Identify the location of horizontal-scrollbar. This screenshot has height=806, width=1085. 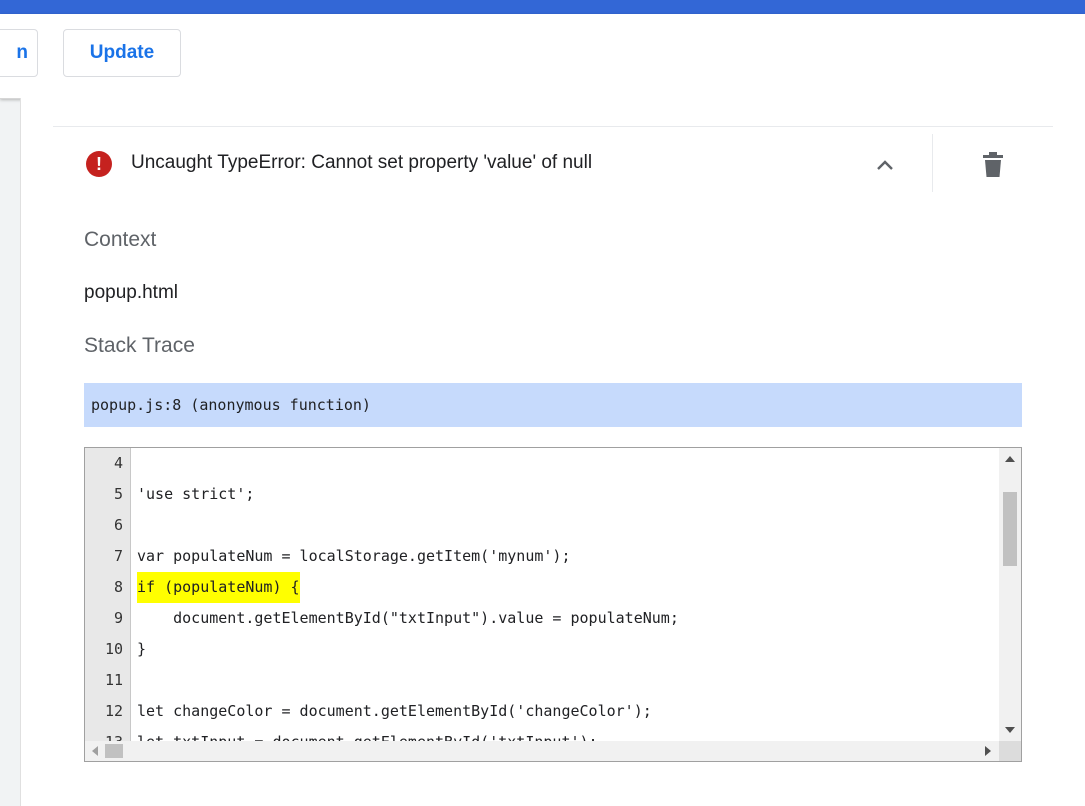
(542, 751).